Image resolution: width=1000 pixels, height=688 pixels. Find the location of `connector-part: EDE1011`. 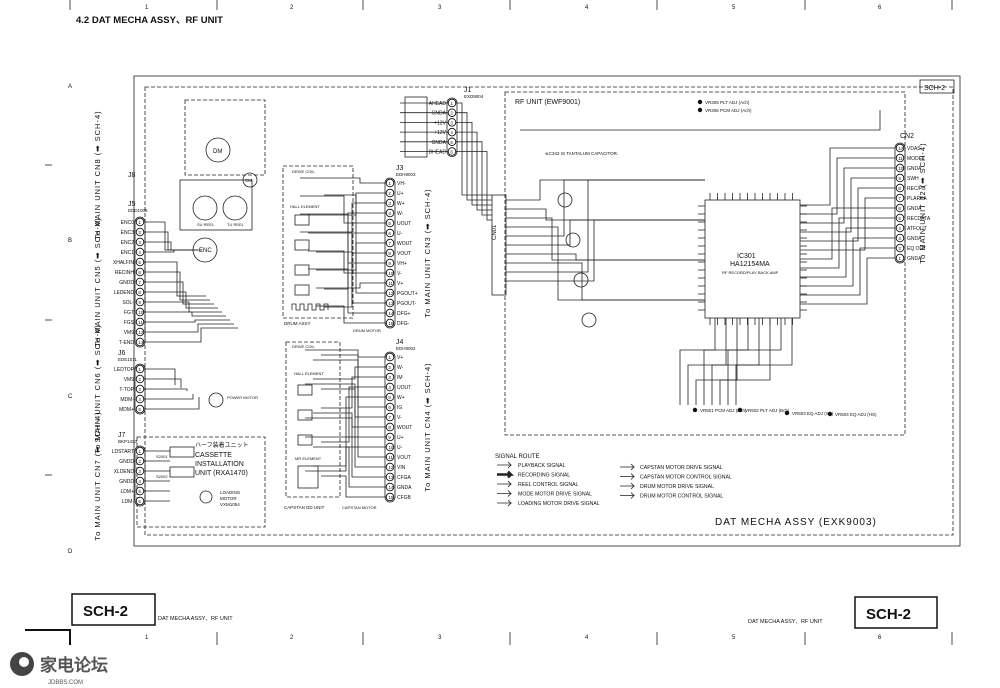

connector-part: EDE1011 is located at coordinates (127, 359).